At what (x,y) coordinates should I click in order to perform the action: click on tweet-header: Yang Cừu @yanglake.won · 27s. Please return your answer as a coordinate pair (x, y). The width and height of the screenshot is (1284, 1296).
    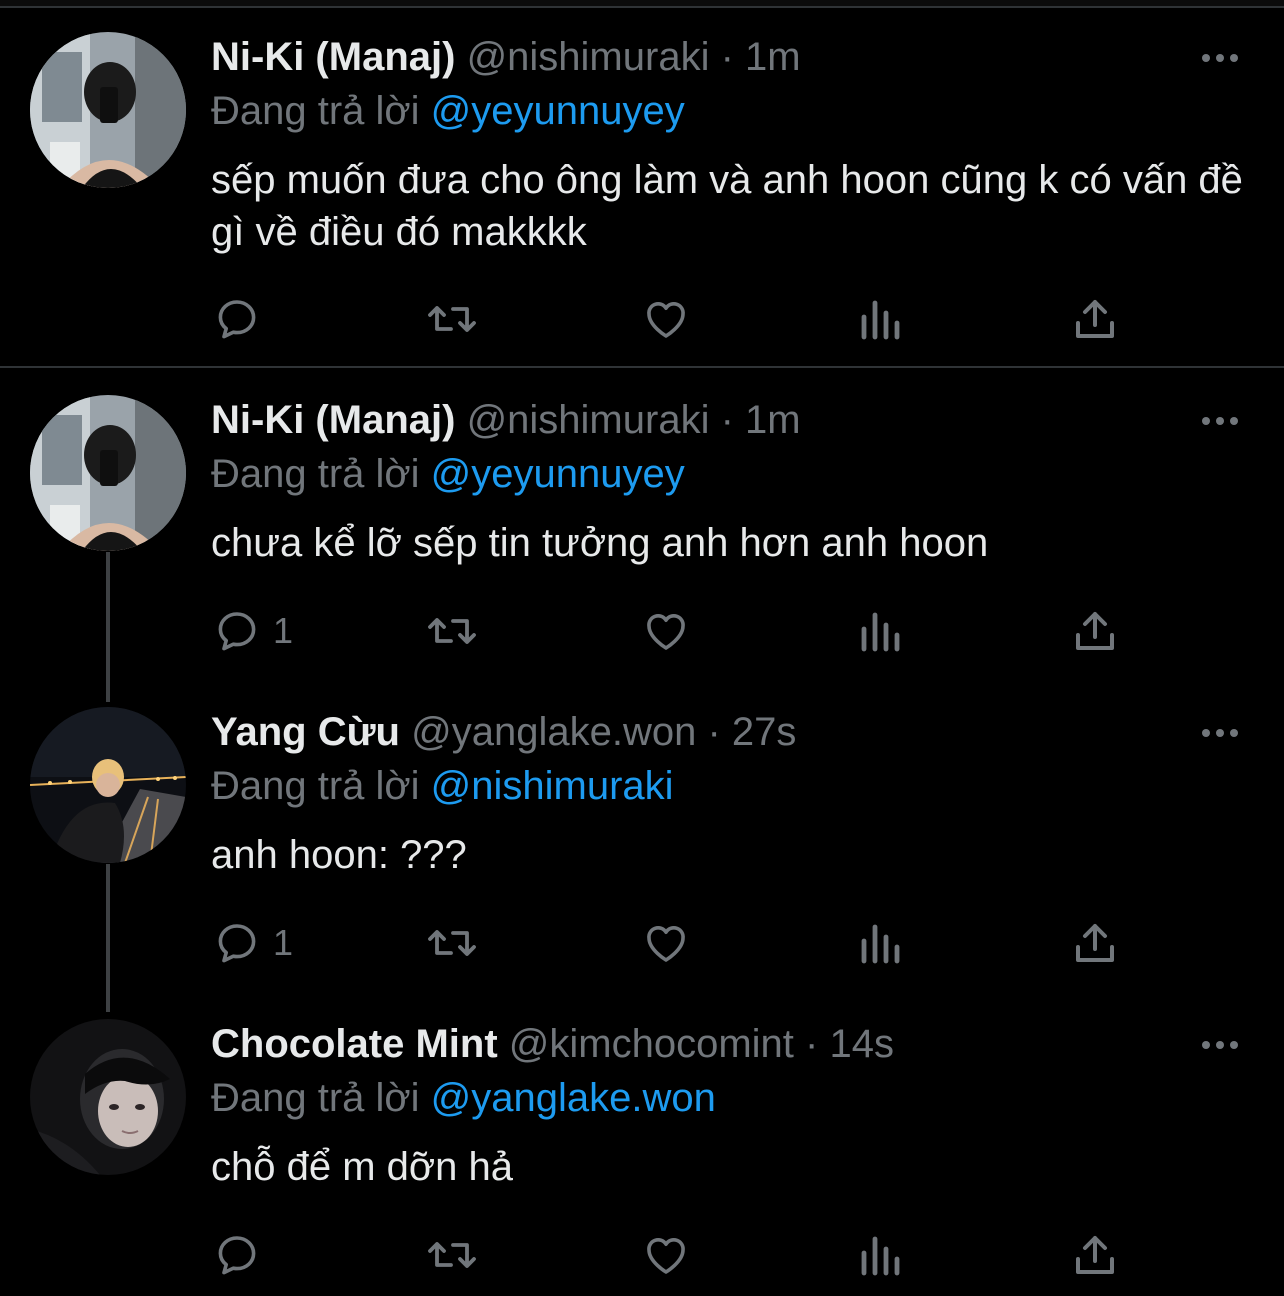
    Looking at the image, I should click on (503, 732).